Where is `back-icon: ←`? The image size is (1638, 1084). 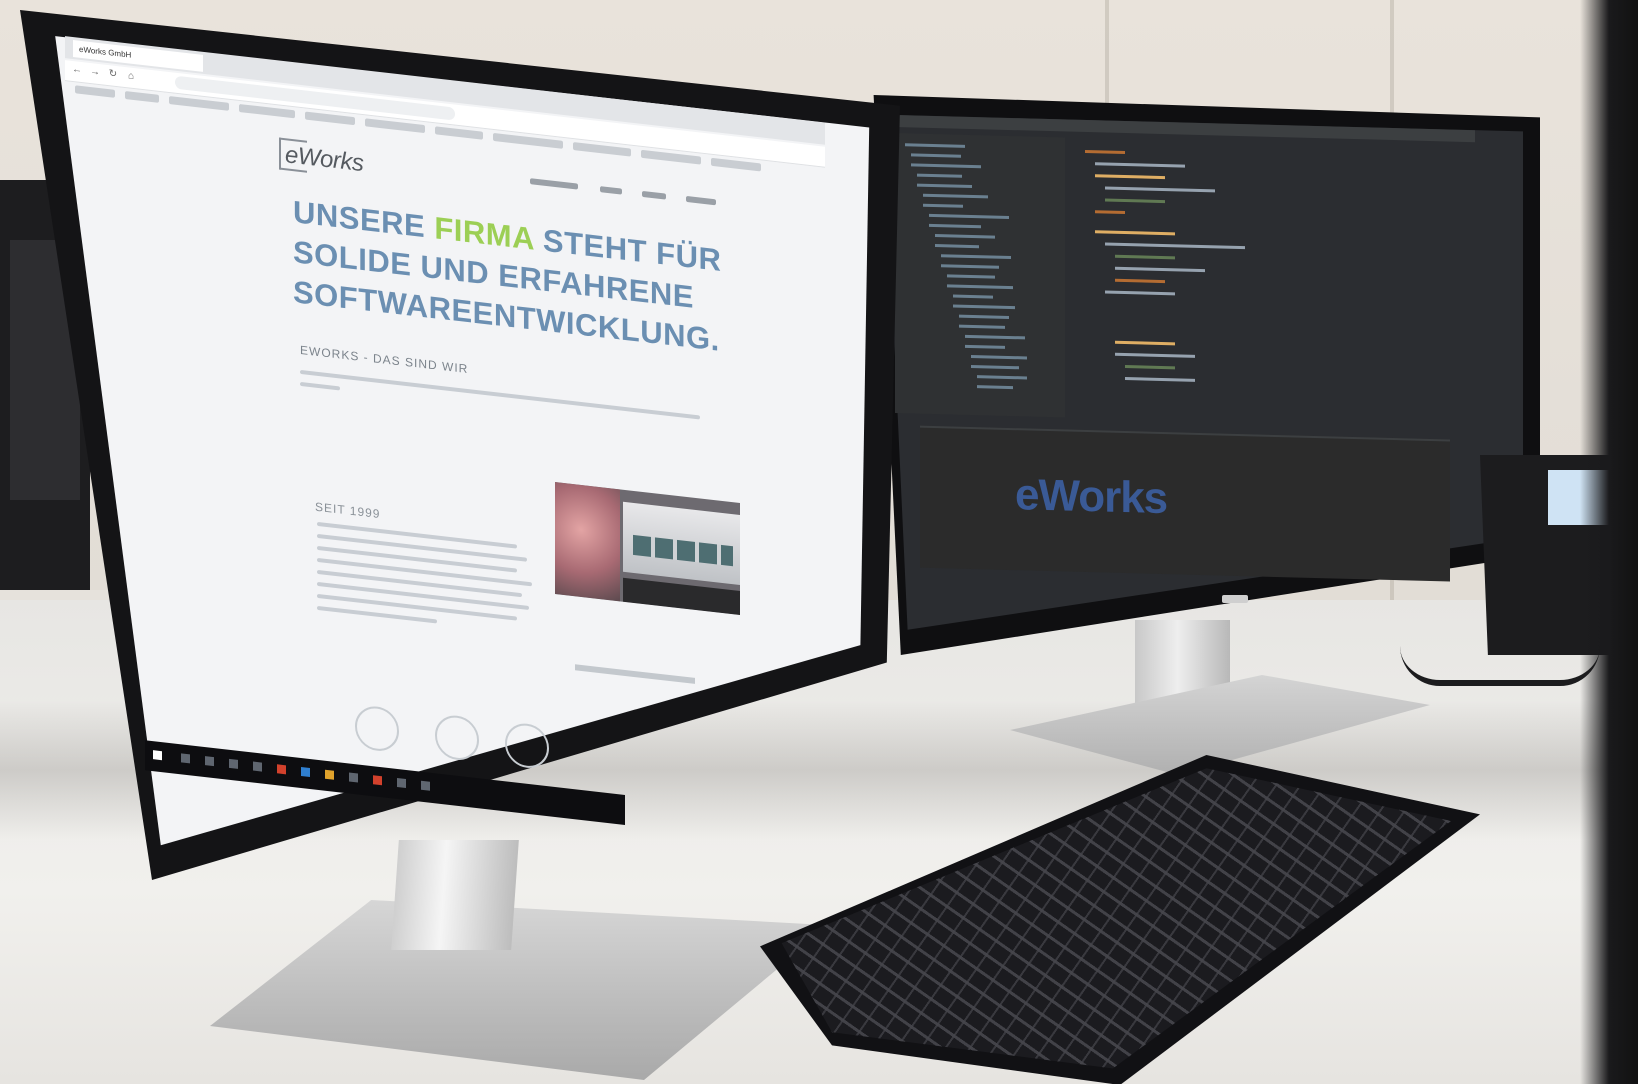
back-icon: ← is located at coordinates (77, 70).